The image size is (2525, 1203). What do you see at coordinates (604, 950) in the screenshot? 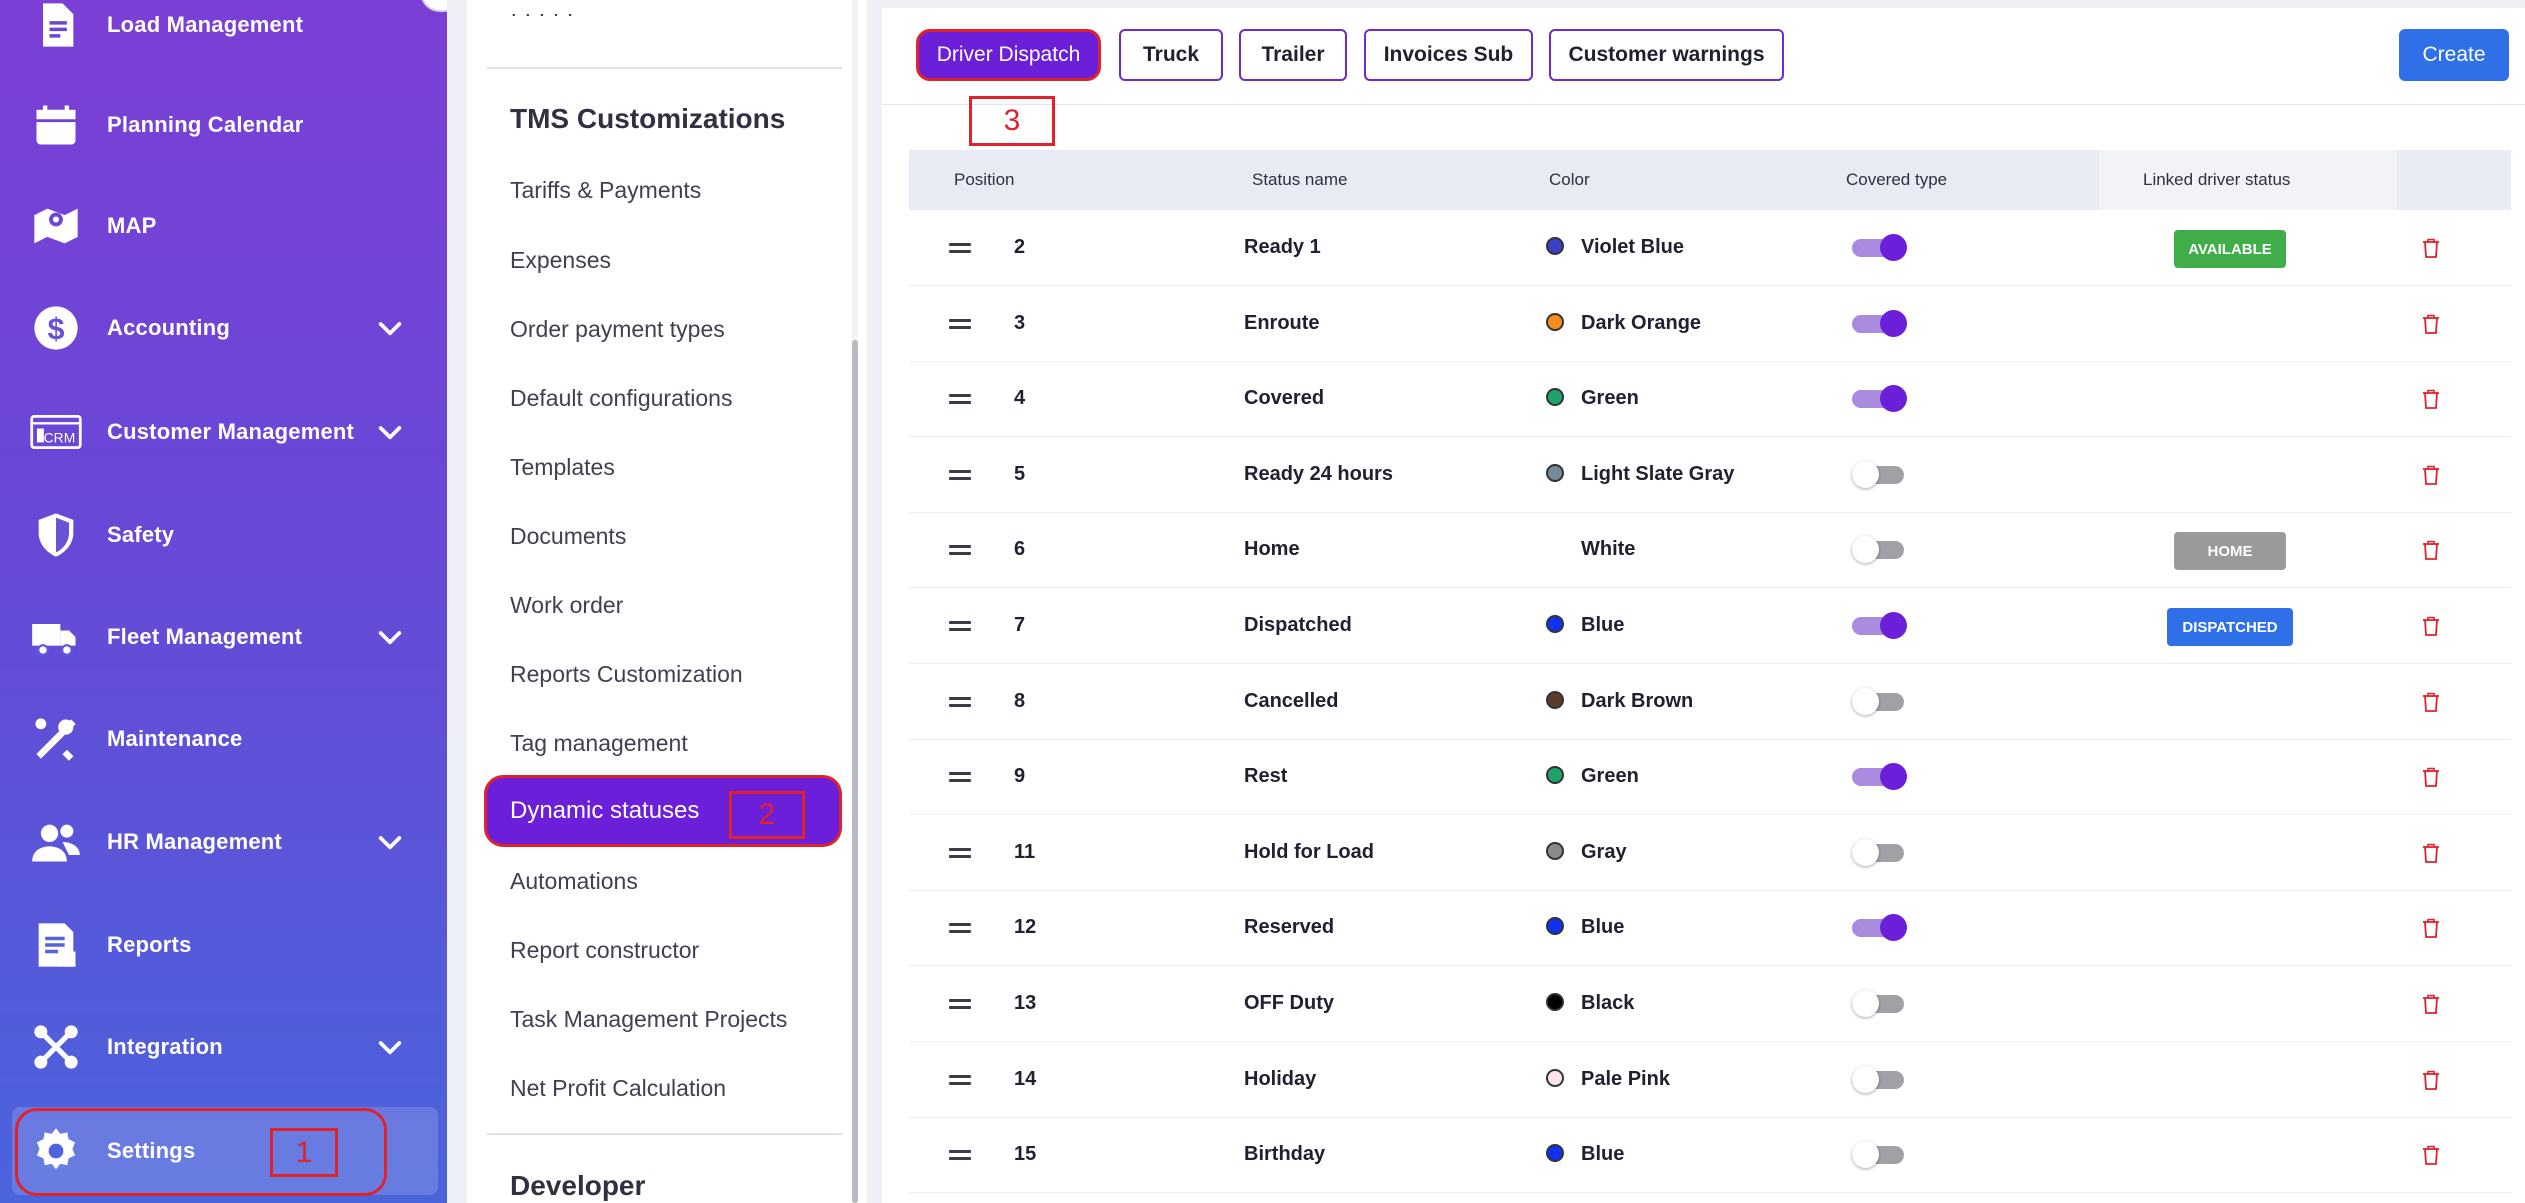
I see `settings-menu-item-report-constructor: Report constructor` at bounding box center [604, 950].